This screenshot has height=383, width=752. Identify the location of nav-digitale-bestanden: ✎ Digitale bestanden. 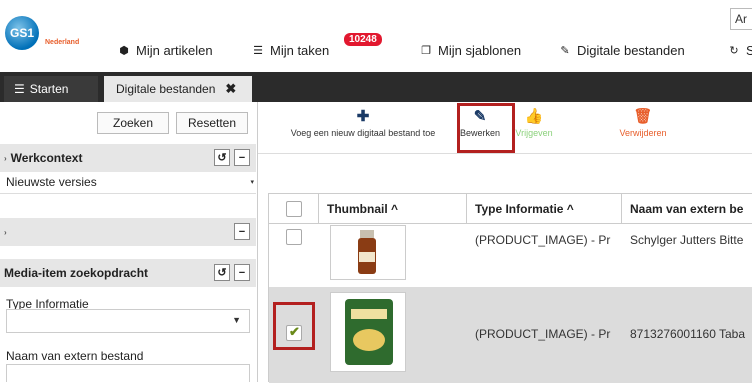
(621, 50).